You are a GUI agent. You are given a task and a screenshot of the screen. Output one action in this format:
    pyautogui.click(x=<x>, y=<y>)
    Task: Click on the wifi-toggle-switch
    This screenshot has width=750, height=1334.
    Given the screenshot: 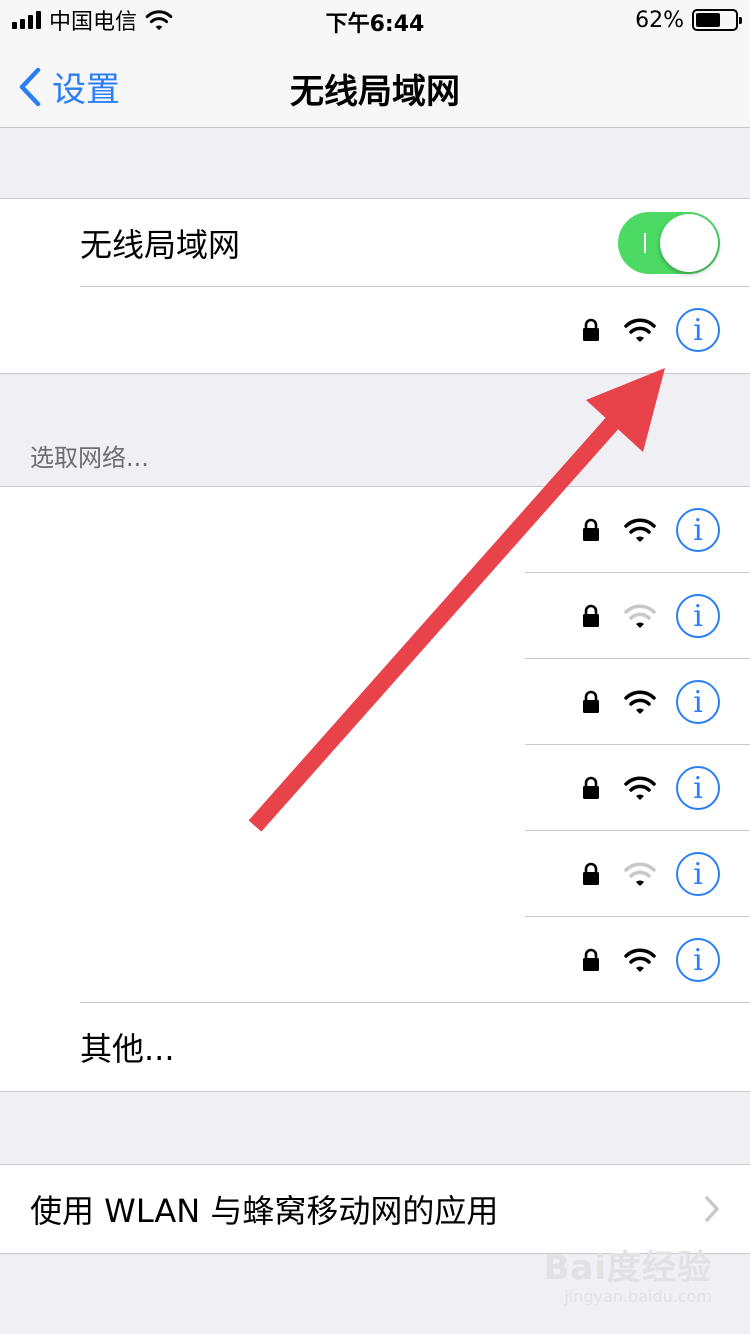 What is the action you would take?
    pyautogui.click(x=669, y=243)
    